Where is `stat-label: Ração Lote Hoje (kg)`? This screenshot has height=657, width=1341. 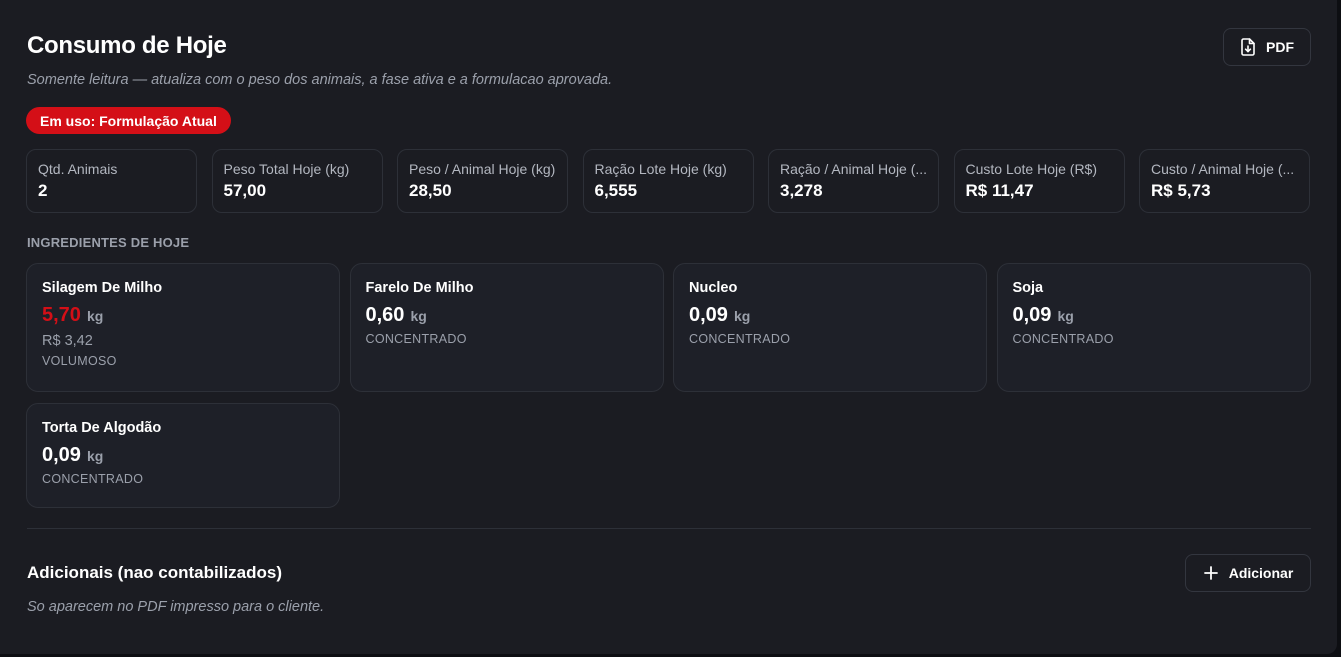 stat-label: Ração Lote Hoje (kg) is located at coordinates (660, 169).